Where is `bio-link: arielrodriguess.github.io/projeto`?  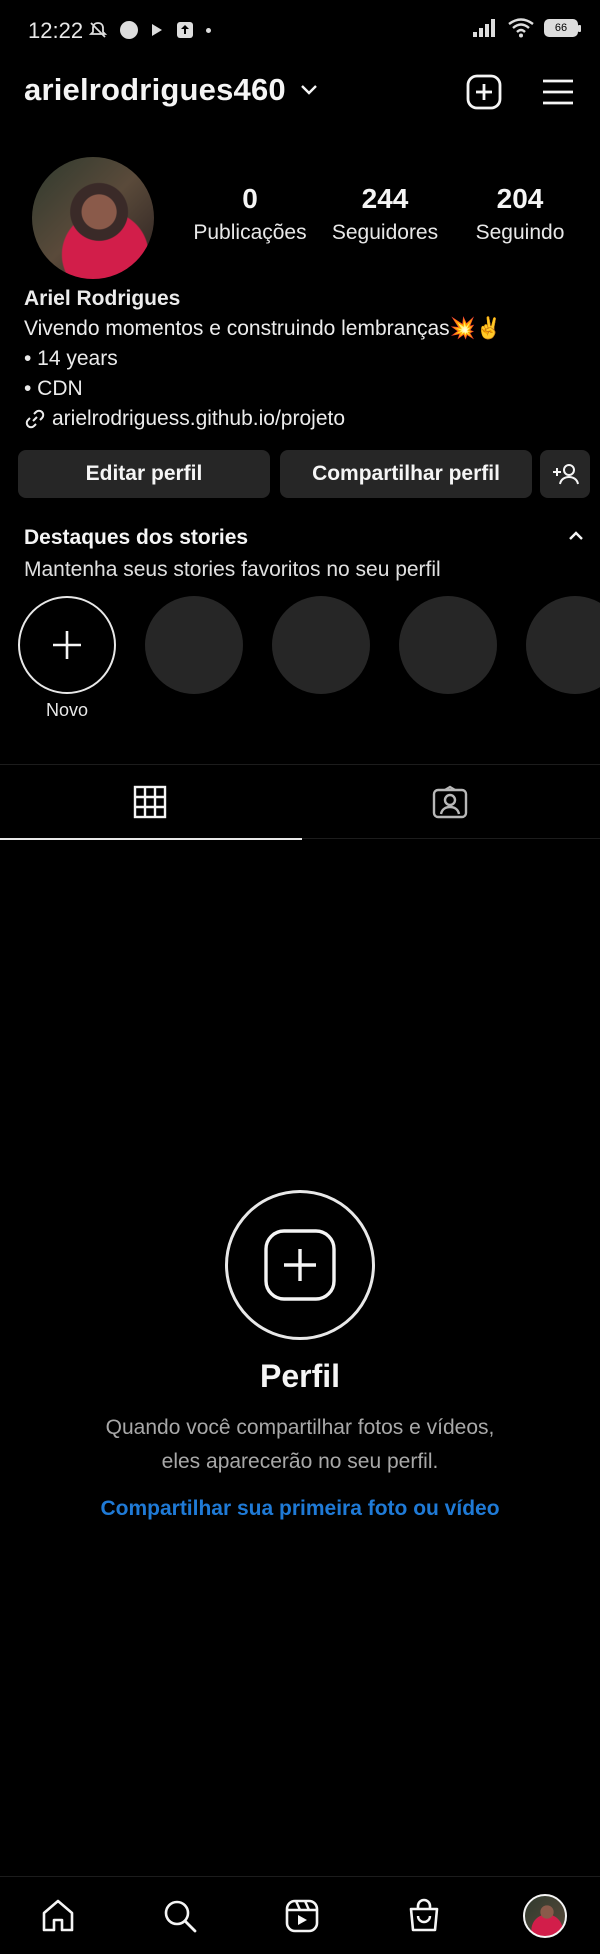
bio-link: arielrodriguess.github.io/projeto is located at coordinates (304, 419).